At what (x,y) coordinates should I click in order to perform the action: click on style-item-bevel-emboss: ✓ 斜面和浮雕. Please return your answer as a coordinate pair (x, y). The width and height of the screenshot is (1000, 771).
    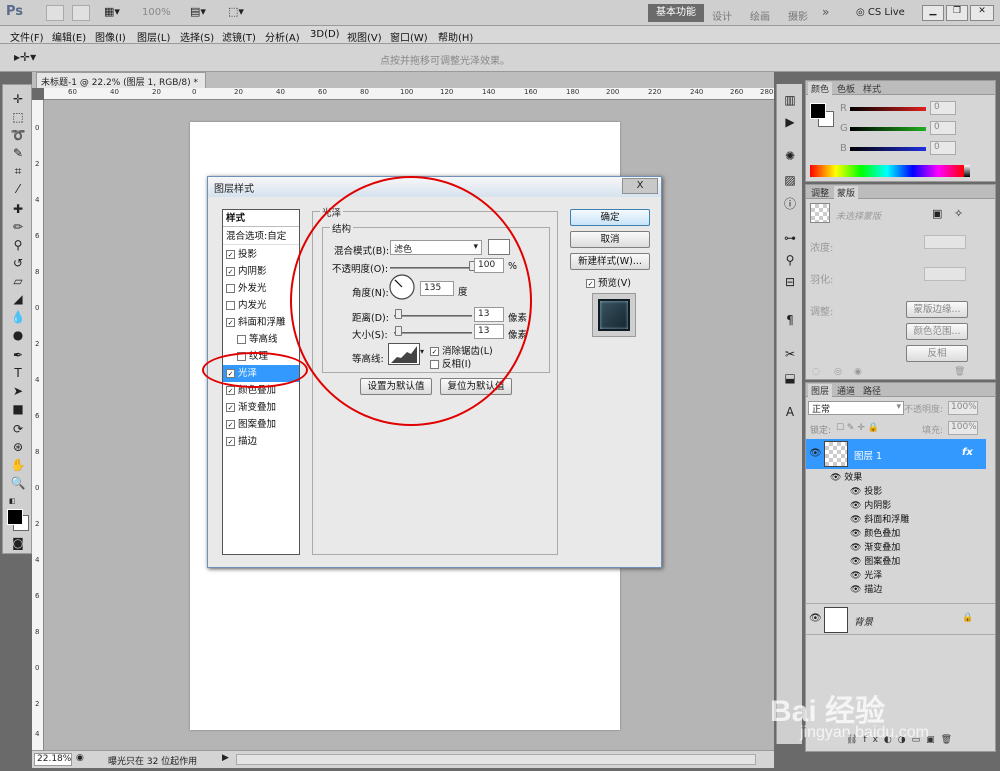
    Looking at the image, I should click on (261, 322).